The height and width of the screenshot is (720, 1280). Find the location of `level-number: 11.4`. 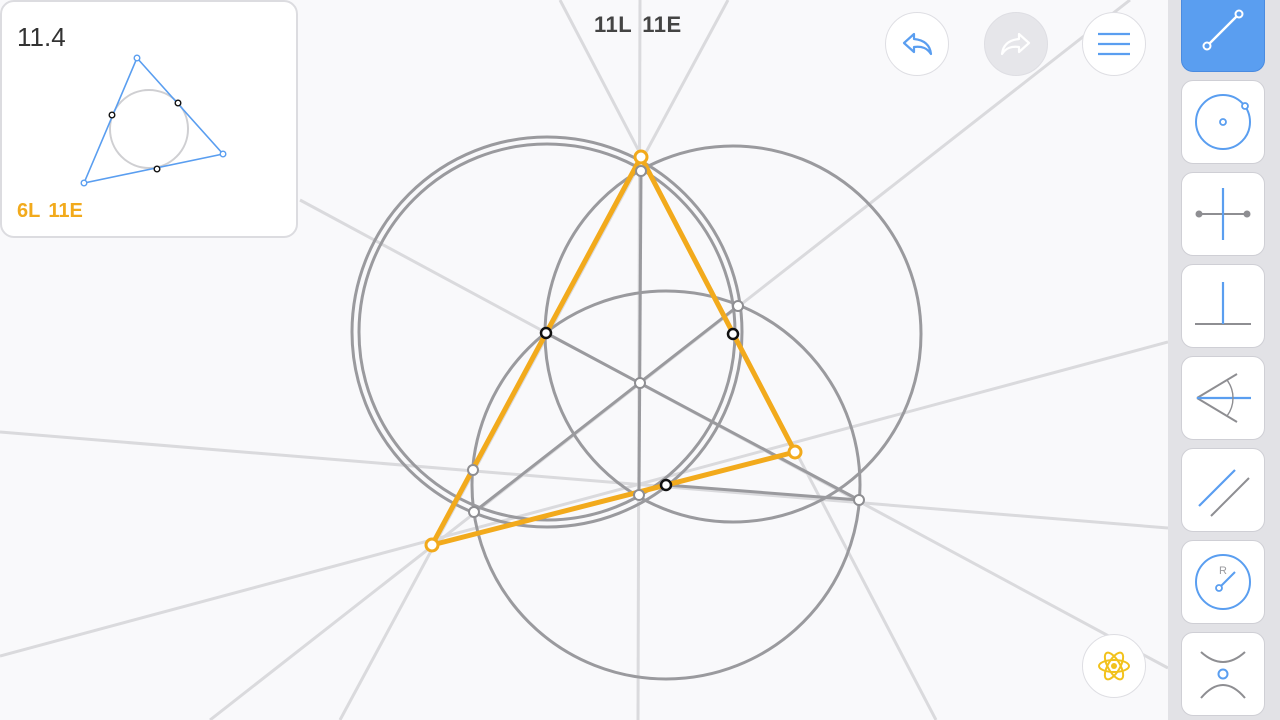

level-number: 11.4 is located at coordinates (41, 37).